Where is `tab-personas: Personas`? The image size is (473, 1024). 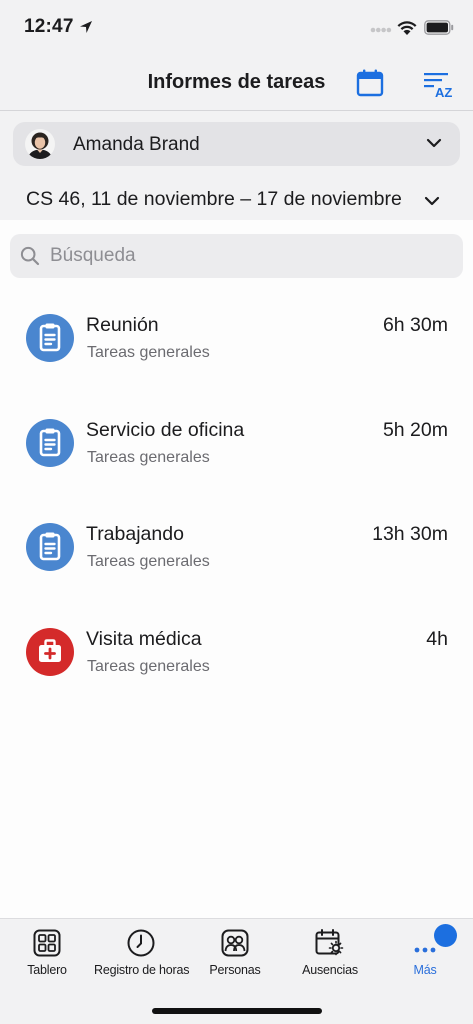 tab-personas: Personas is located at coordinates (235, 959).